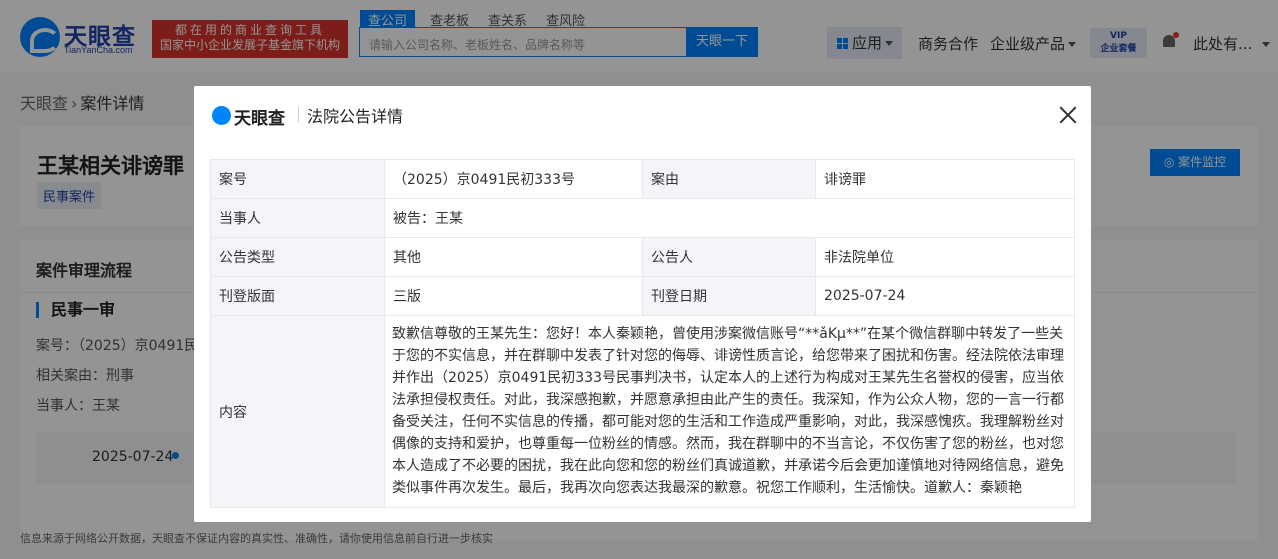  I want to click on table-row: 案号 （2025）京0491民初333号 案由 诽谤罪, so click(642, 179).